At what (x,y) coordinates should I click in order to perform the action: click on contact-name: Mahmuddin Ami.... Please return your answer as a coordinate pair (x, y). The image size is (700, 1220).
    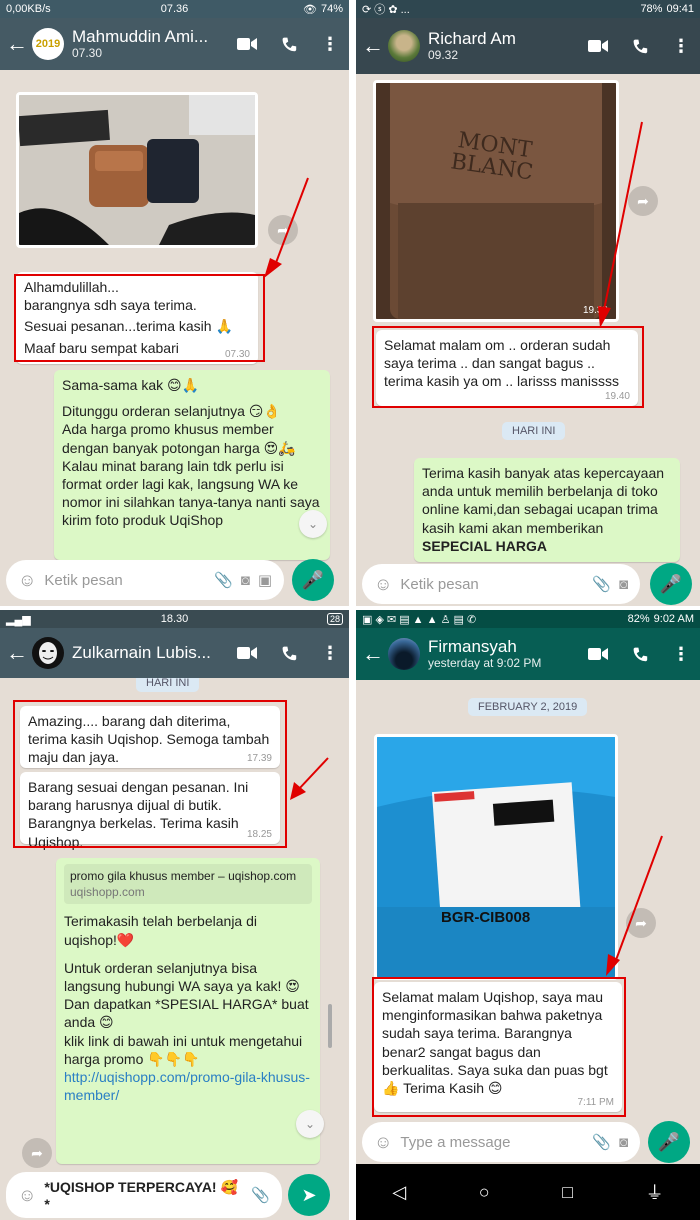
    Looking at the image, I should click on (140, 37).